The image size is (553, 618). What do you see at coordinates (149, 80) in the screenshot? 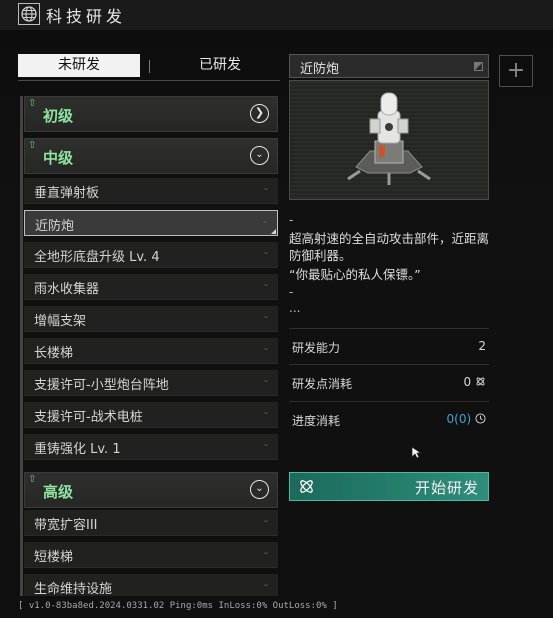
I see `tab-underline` at bounding box center [149, 80].